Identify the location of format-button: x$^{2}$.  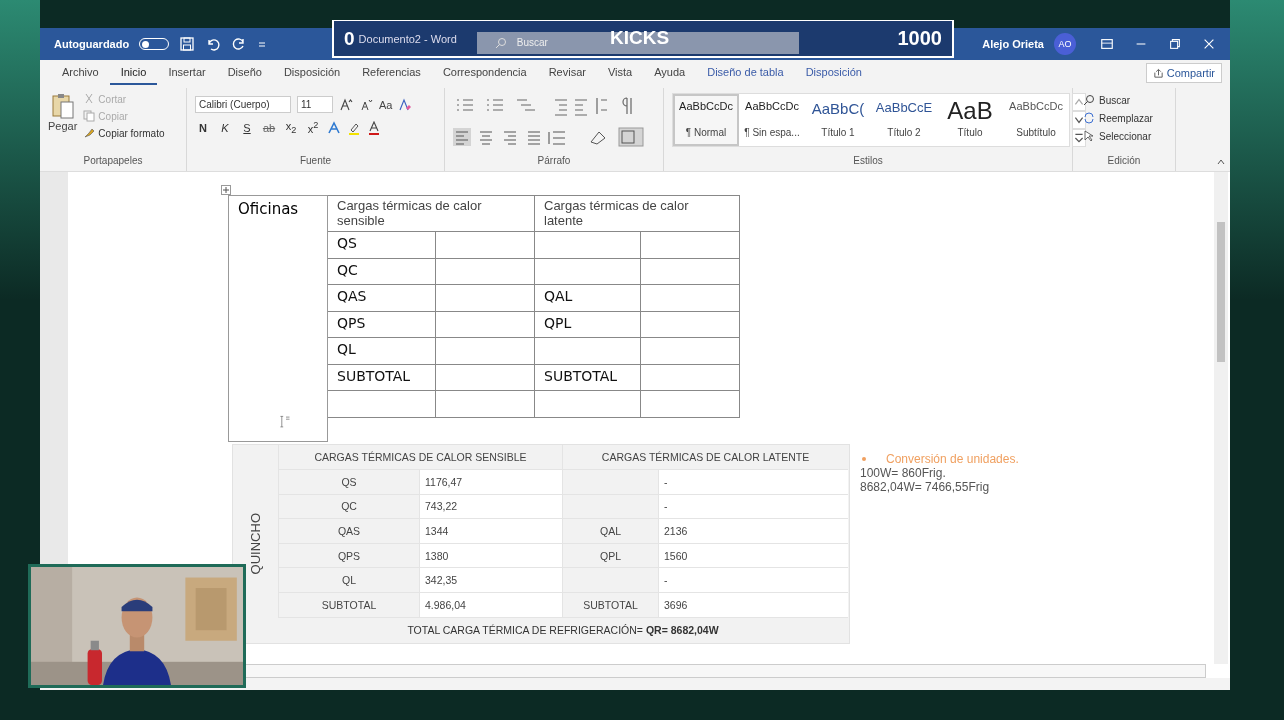
(313, 127).